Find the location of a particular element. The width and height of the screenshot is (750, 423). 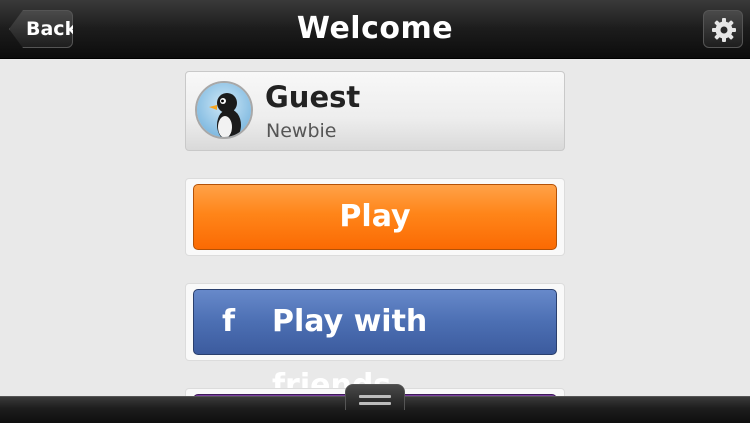

play-button: Play is located at coordinates (375, 217).